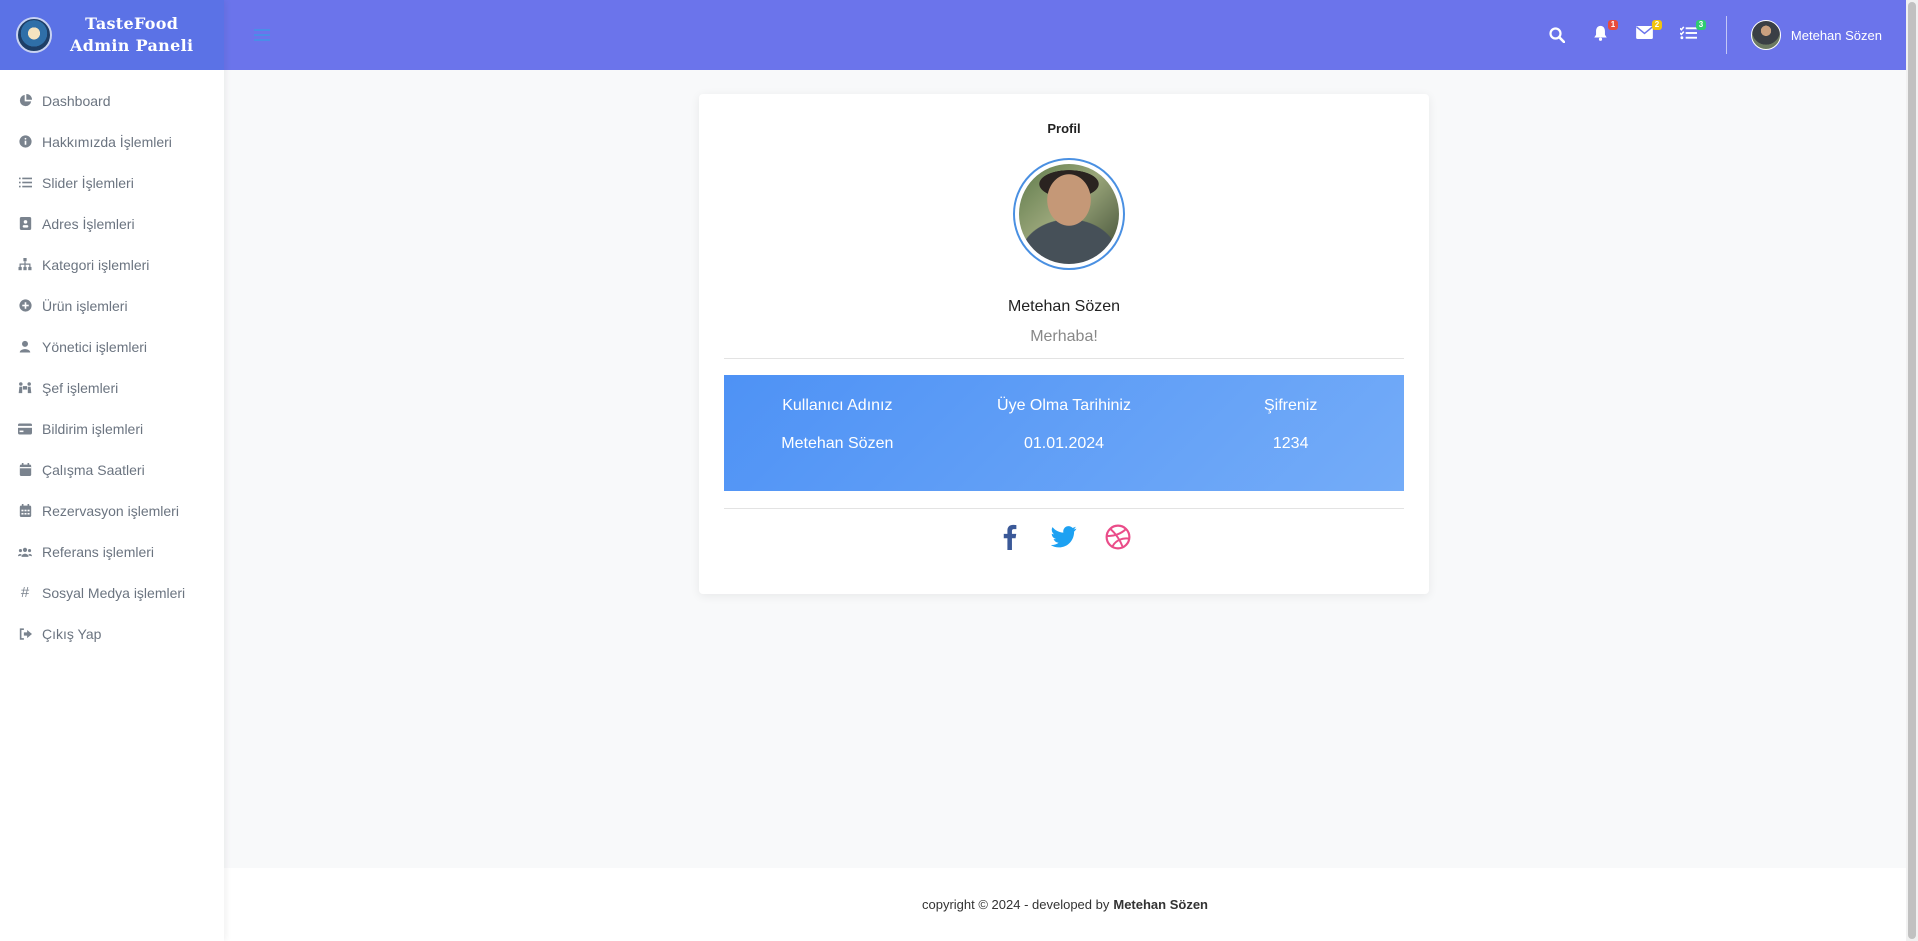  Describe the element at coordinates (112, 100) in the screenshot. I see `sidebar-item-dashboard: Dashboard` at that location.